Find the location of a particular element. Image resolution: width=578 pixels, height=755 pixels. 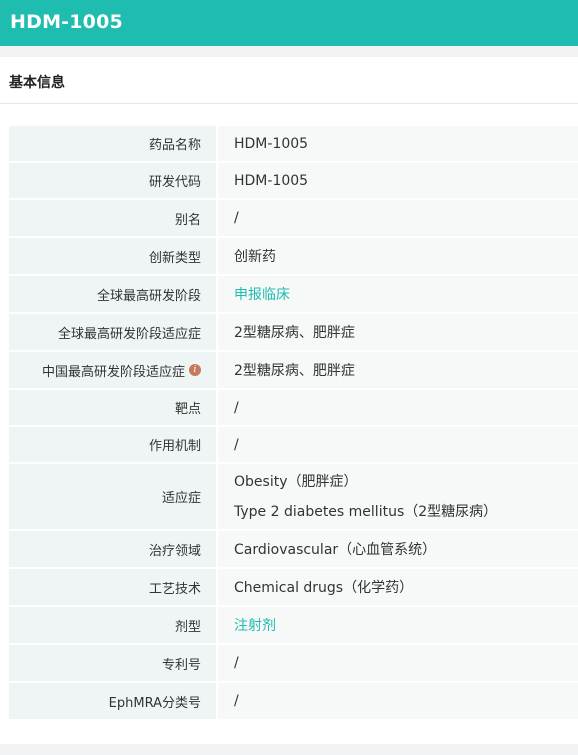

row-process: 工艺技术 Chemical drugs（化学药） is located at coordinates (293, 587).